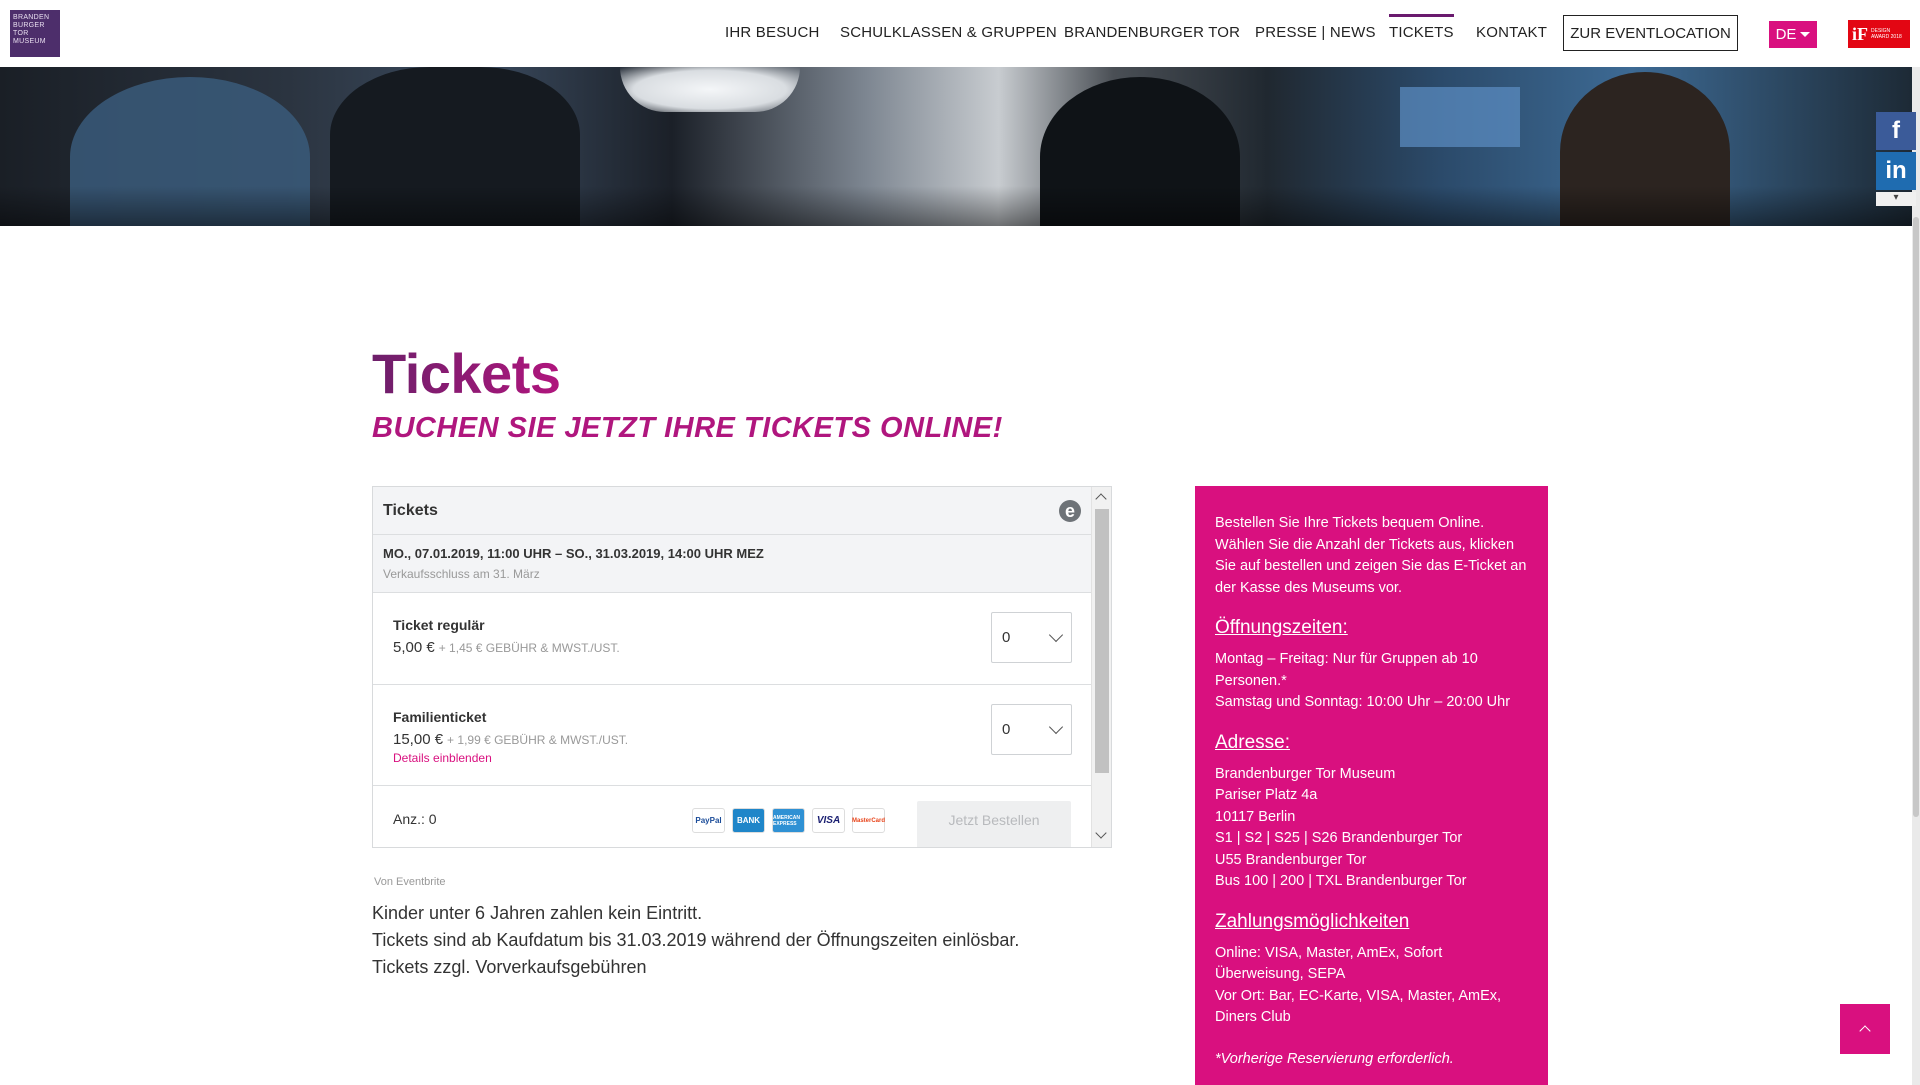  Describe the element at coordinates (1281, 627) in the screenshot. I see `hours-title: Öffnungszeiten:` at that location.